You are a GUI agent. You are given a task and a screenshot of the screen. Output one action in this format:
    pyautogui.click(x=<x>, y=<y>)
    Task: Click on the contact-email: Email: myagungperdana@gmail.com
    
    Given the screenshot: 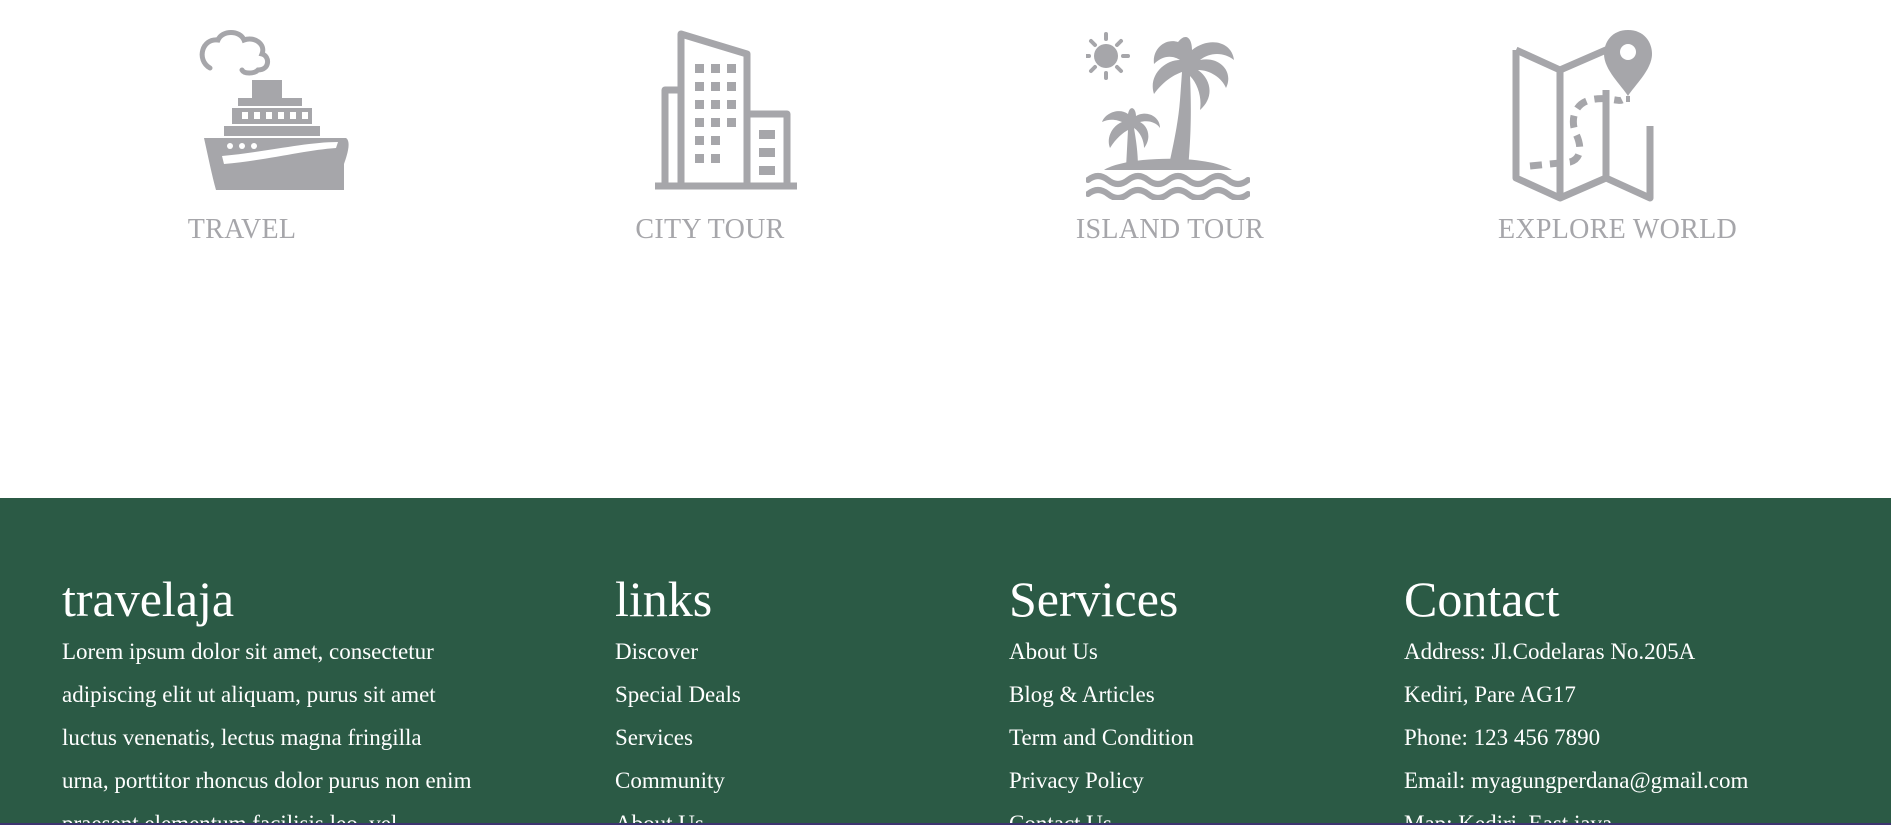 What is the action you would take?
    pyautogui.click(x=1639, y=780)
    